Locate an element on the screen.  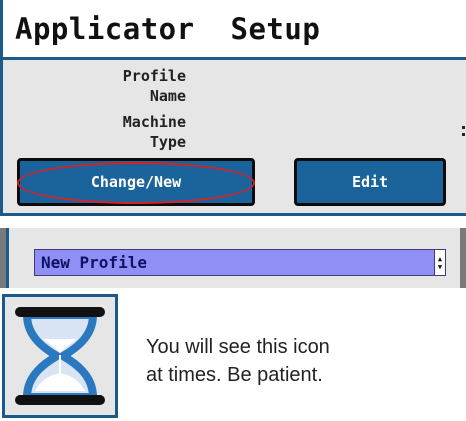
hourglass-icon-box is located at coordinates (60, 356).